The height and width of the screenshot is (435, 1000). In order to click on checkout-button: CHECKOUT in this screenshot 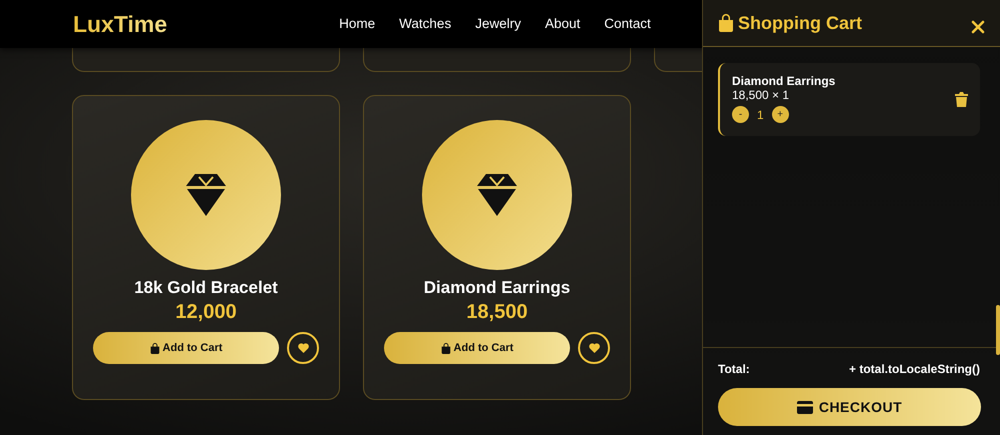, I will do `click(849, 407)`.